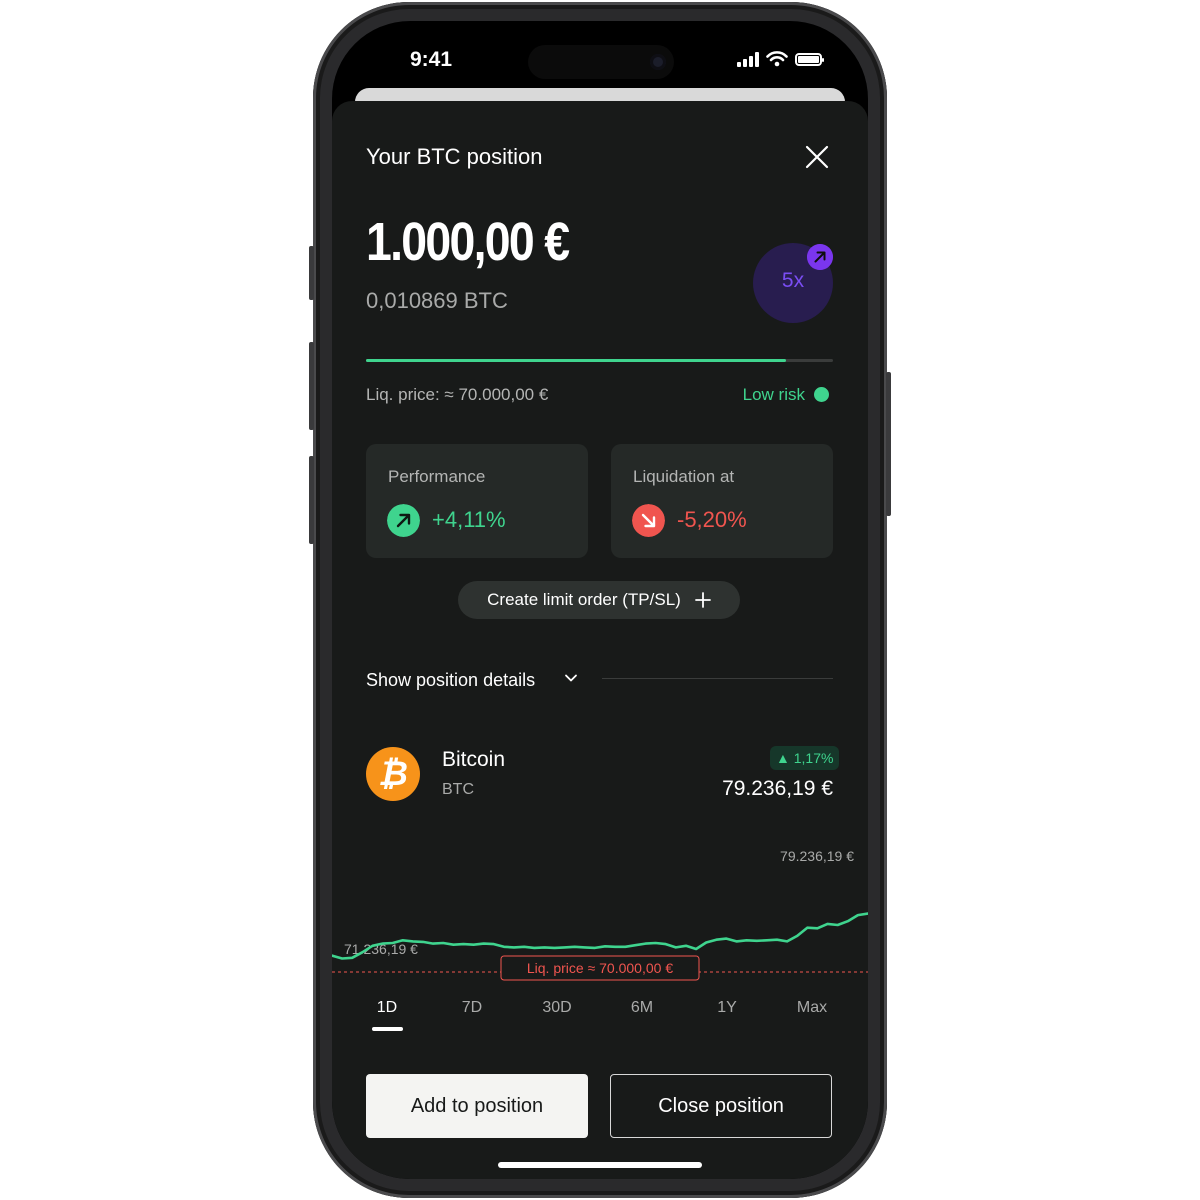 Image resolution: width=1200 pixels, height=1200 pixels. I want to click on leverage-value: 5x, so click(793, 280).